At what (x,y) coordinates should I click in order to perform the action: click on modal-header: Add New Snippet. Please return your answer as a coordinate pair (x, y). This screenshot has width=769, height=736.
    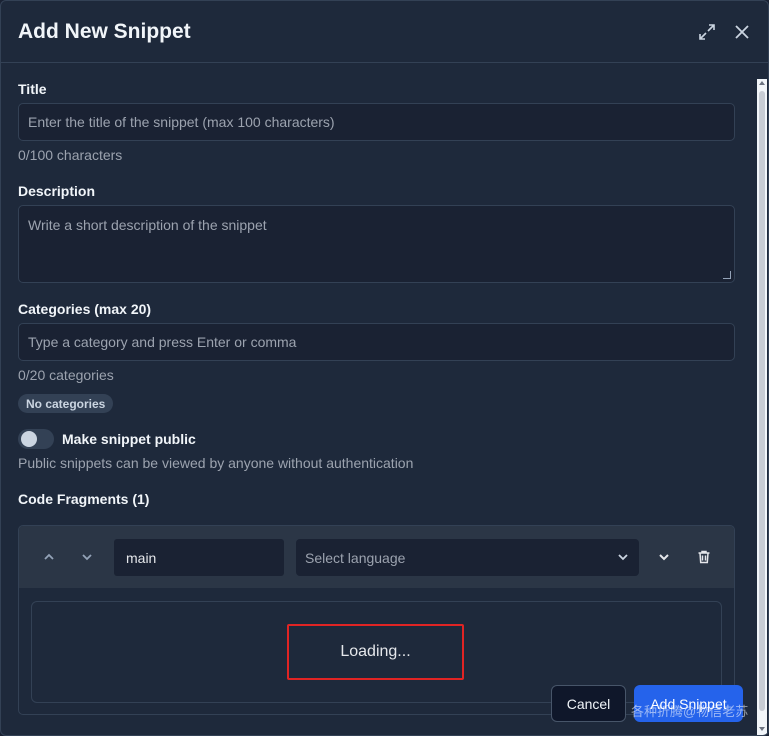
    Looking at the image, I should click on (384, 32).